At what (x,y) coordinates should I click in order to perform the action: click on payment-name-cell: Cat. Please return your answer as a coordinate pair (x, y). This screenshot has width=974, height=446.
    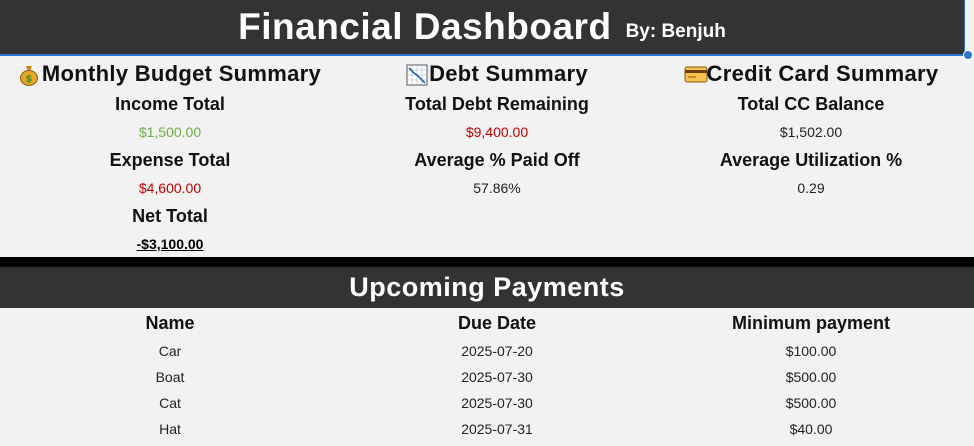
    Looking at the image, I should click on (170, 403).